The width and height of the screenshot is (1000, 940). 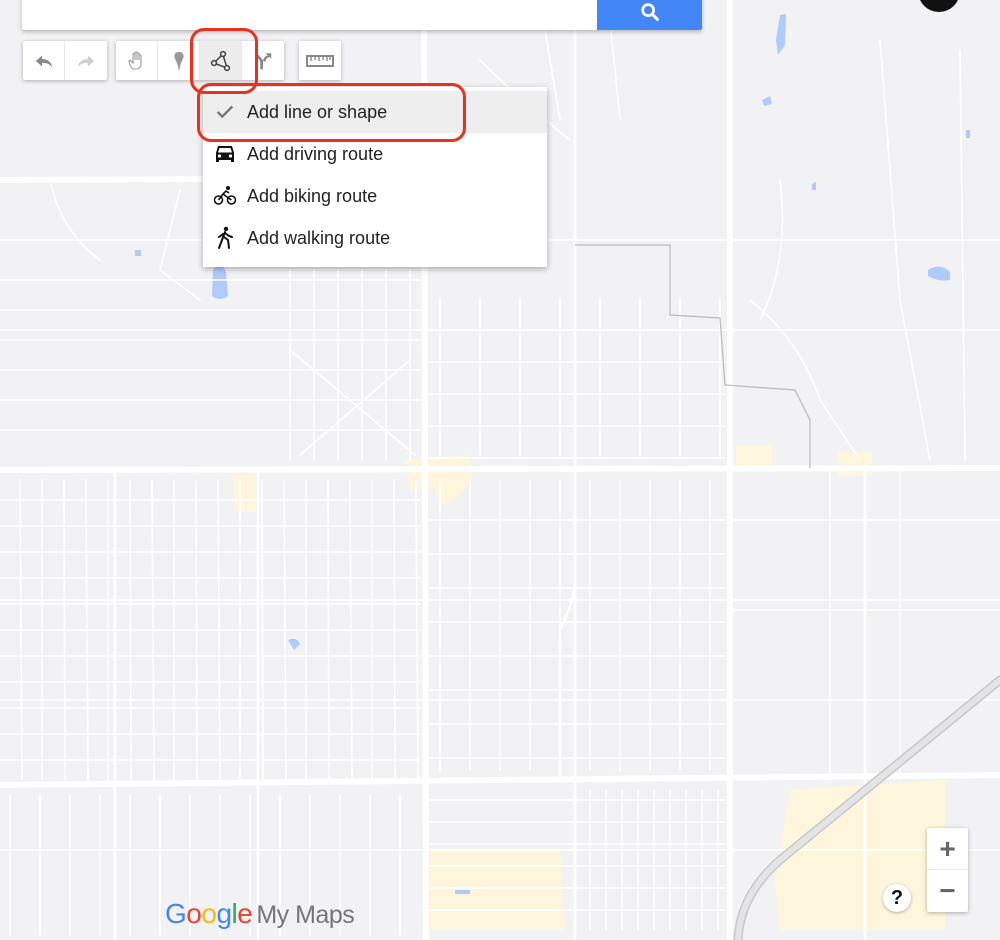 I want to click on redo-button, so click(x=86, y=60).